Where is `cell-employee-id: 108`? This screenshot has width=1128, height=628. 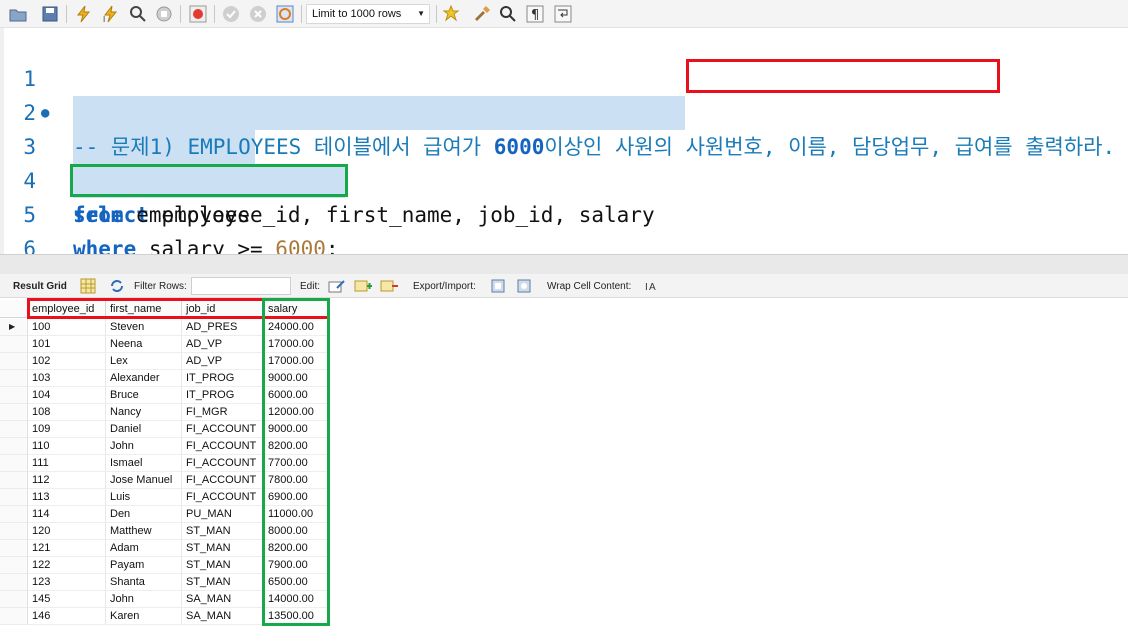 cell-employee-id: 108 is located at coordinates (67, 412).